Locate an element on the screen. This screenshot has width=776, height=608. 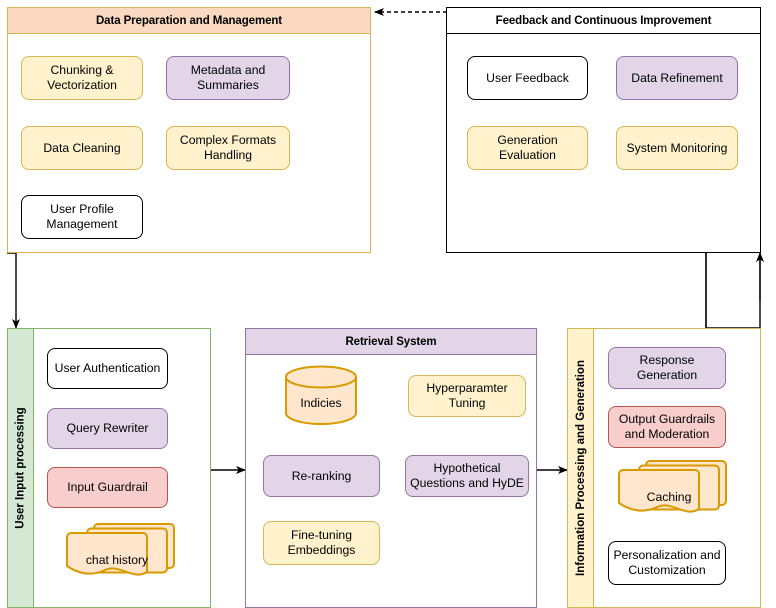
node-label: Generation Evaluation is located at coordinates (527, 147).